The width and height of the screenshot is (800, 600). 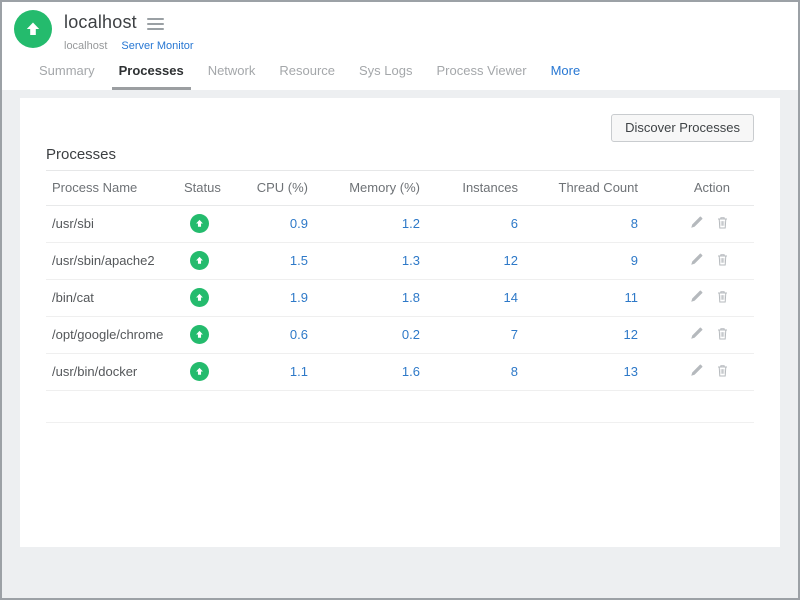 What do you see at coordinates (232, 76) in the screenshot?
I see `tab-network: Network` at bounding box center [232, 76].